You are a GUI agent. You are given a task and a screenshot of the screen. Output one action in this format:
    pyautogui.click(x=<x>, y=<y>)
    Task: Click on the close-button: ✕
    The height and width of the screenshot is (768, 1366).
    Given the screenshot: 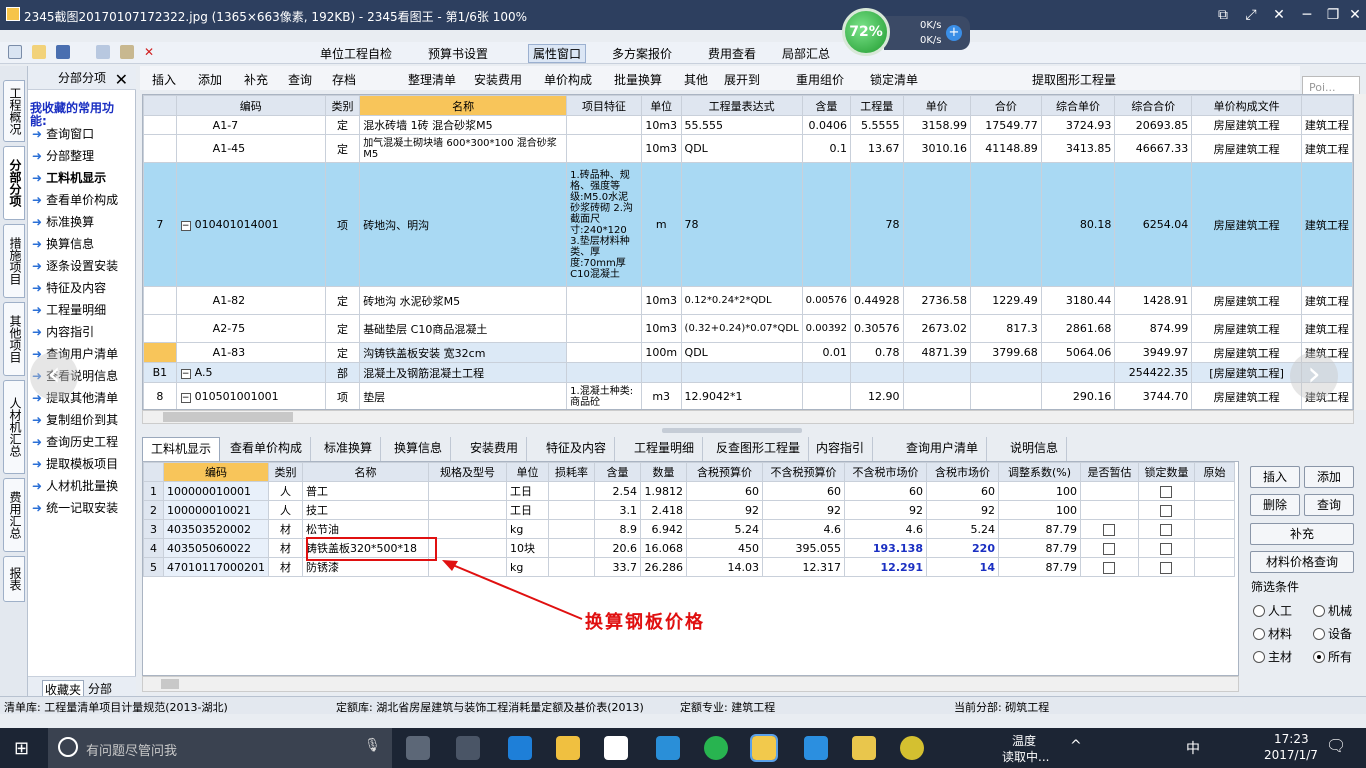 What is the action you would take?
    pyautogui.click(x=1355, y=15)
    